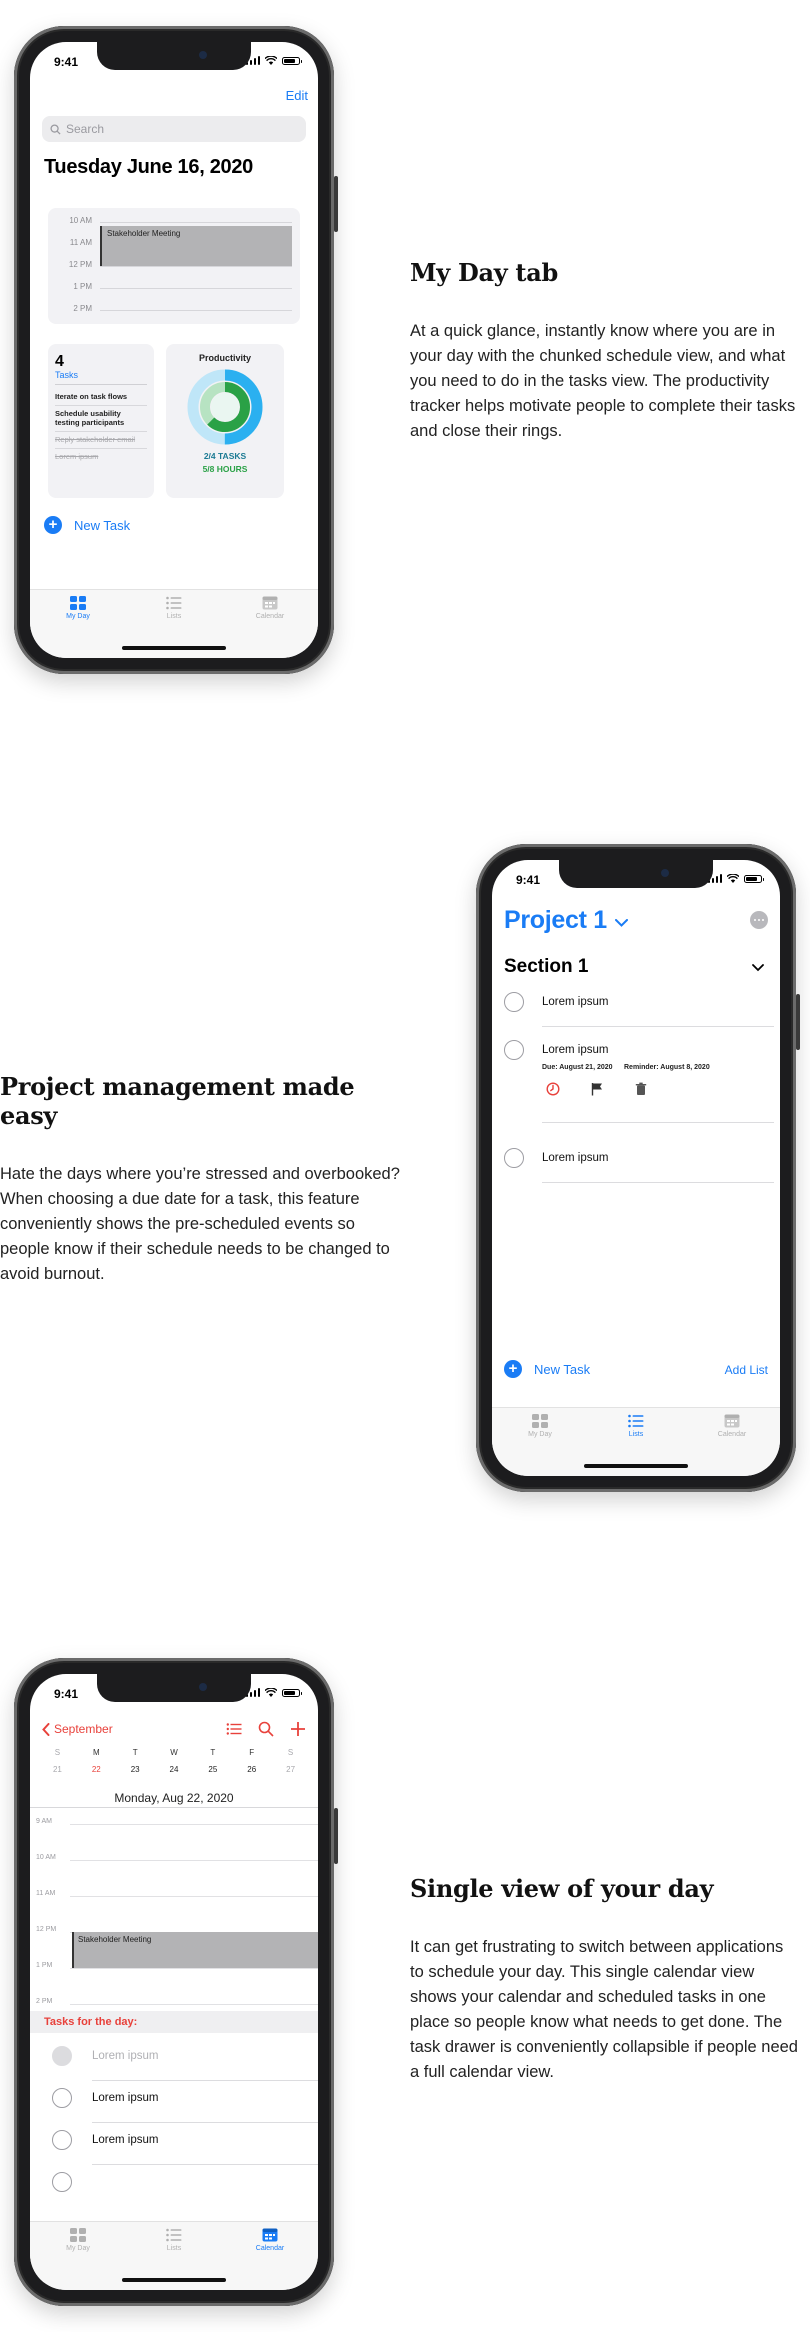 This screenshot has height=2332, width=810. What do you see at coordinates (290, 1769) in the screenshot?
I see `date-cell: 27` at bounding box center [290, 1769].